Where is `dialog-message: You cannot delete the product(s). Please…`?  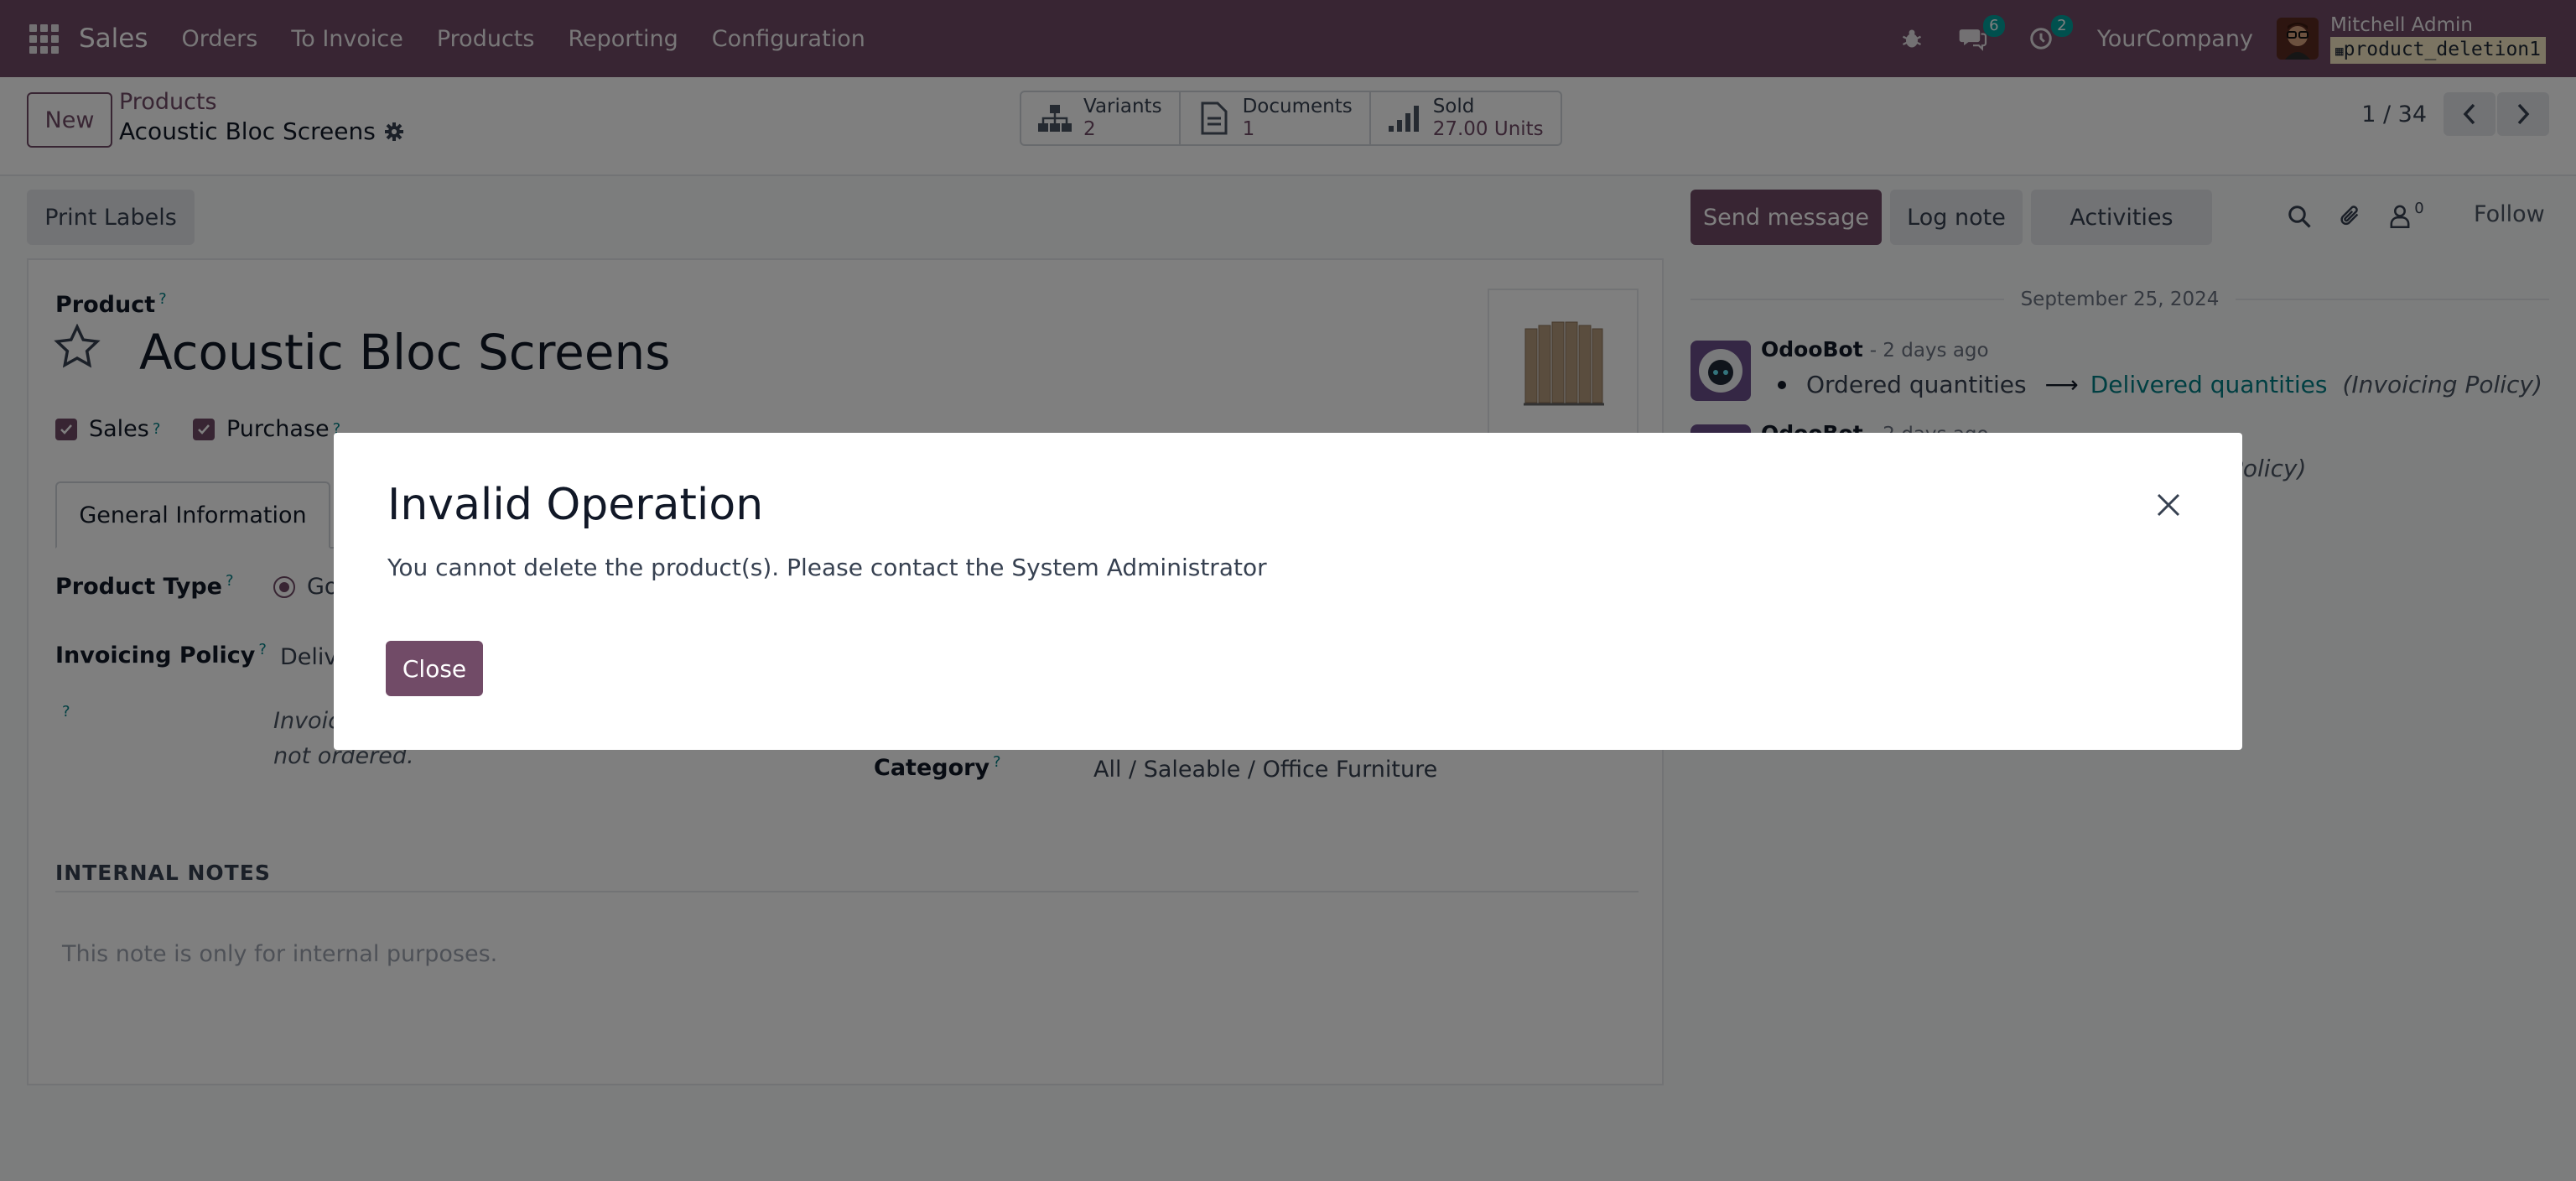 dialog-message: You cannot delete the product(s). Please… is located at coordinates (827, 567).